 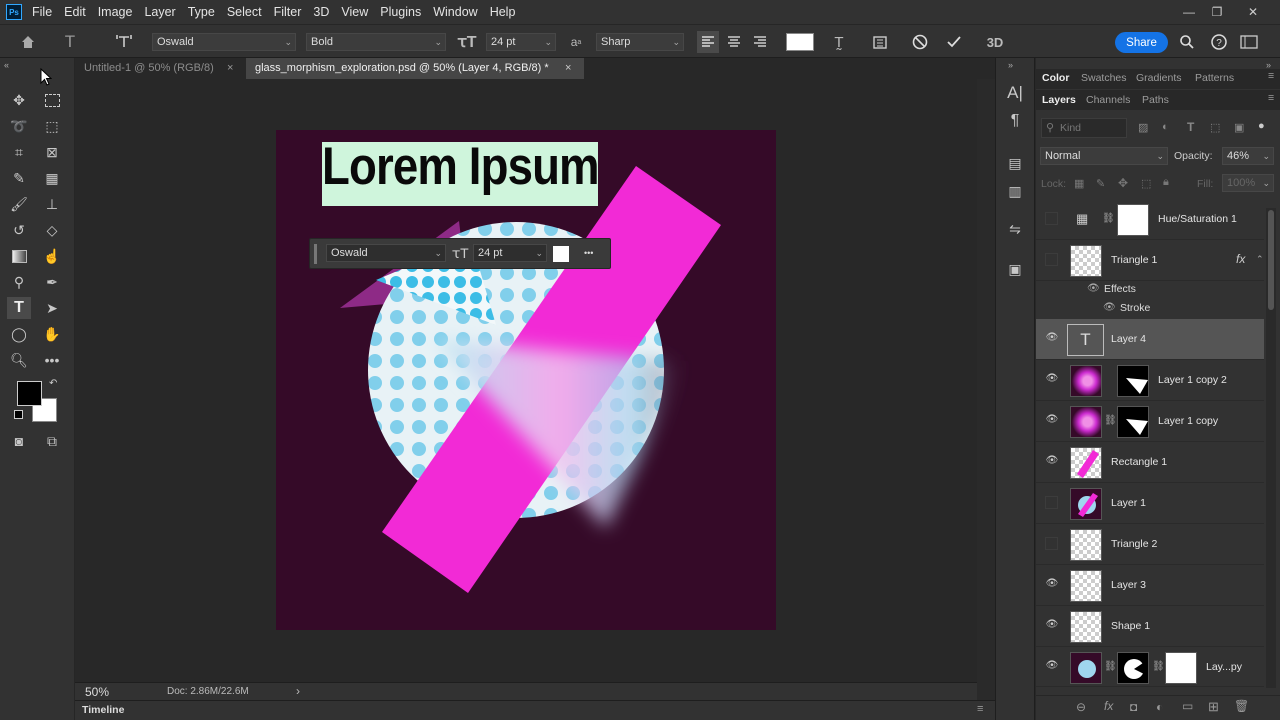 What do you see at coordinates (1219, 42) in the screenshot?
I see `help-icon: ?` at bounding box center [1219, 42].